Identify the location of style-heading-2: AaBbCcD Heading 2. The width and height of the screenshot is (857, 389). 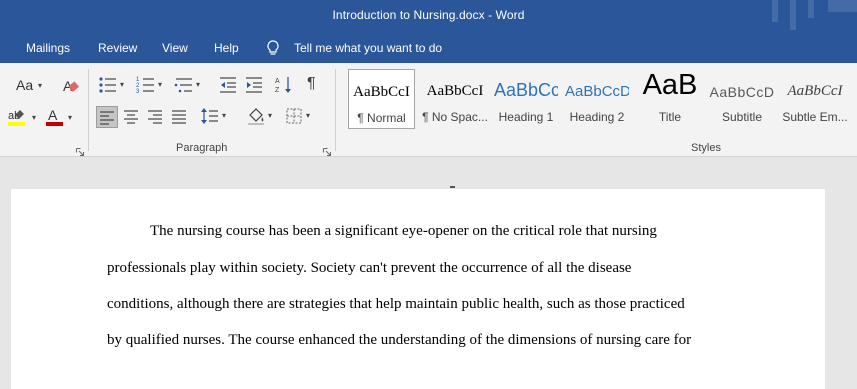
(597, 99).